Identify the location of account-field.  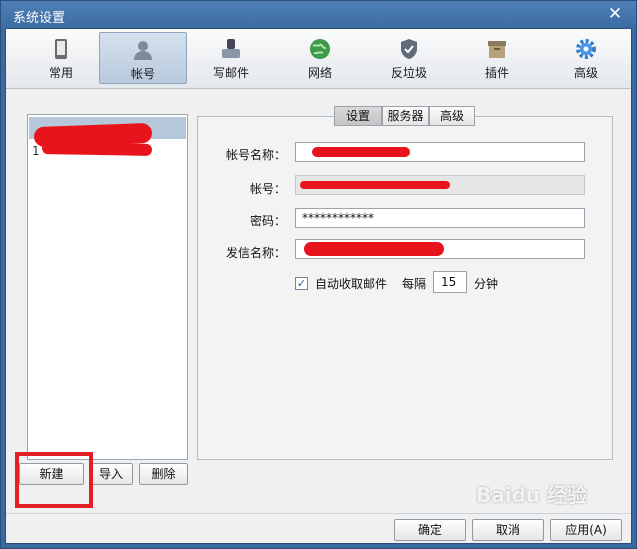
(440, 185).